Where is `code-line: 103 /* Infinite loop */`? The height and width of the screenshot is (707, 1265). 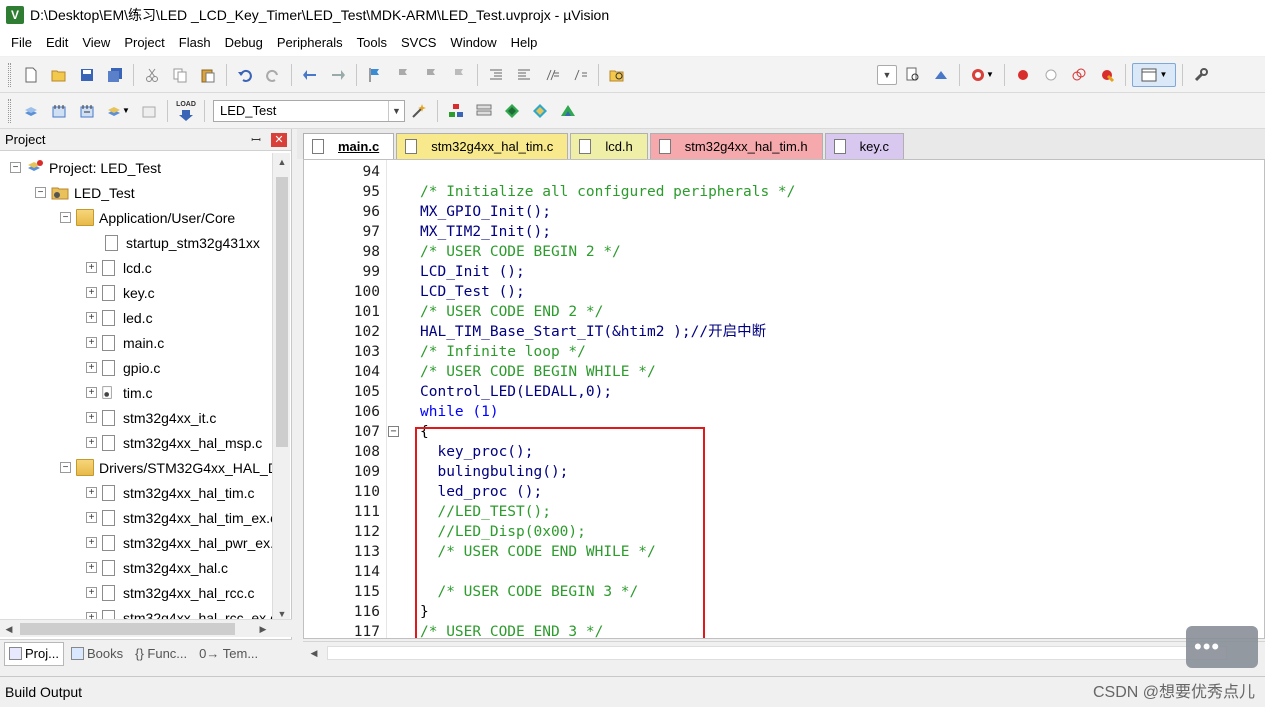 code-line: 103 /* Infinite loop */ is located at coordinates (784, 352).